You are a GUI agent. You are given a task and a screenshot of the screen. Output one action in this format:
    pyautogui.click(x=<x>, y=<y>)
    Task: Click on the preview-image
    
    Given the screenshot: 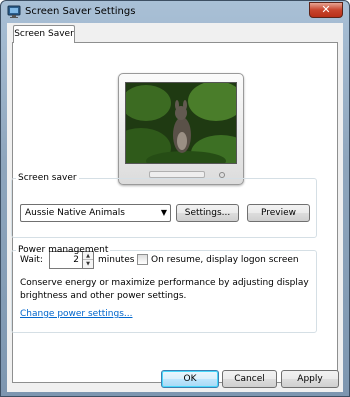 What is the action you would take?
    pyautogui.click(x=181, y=123)
    